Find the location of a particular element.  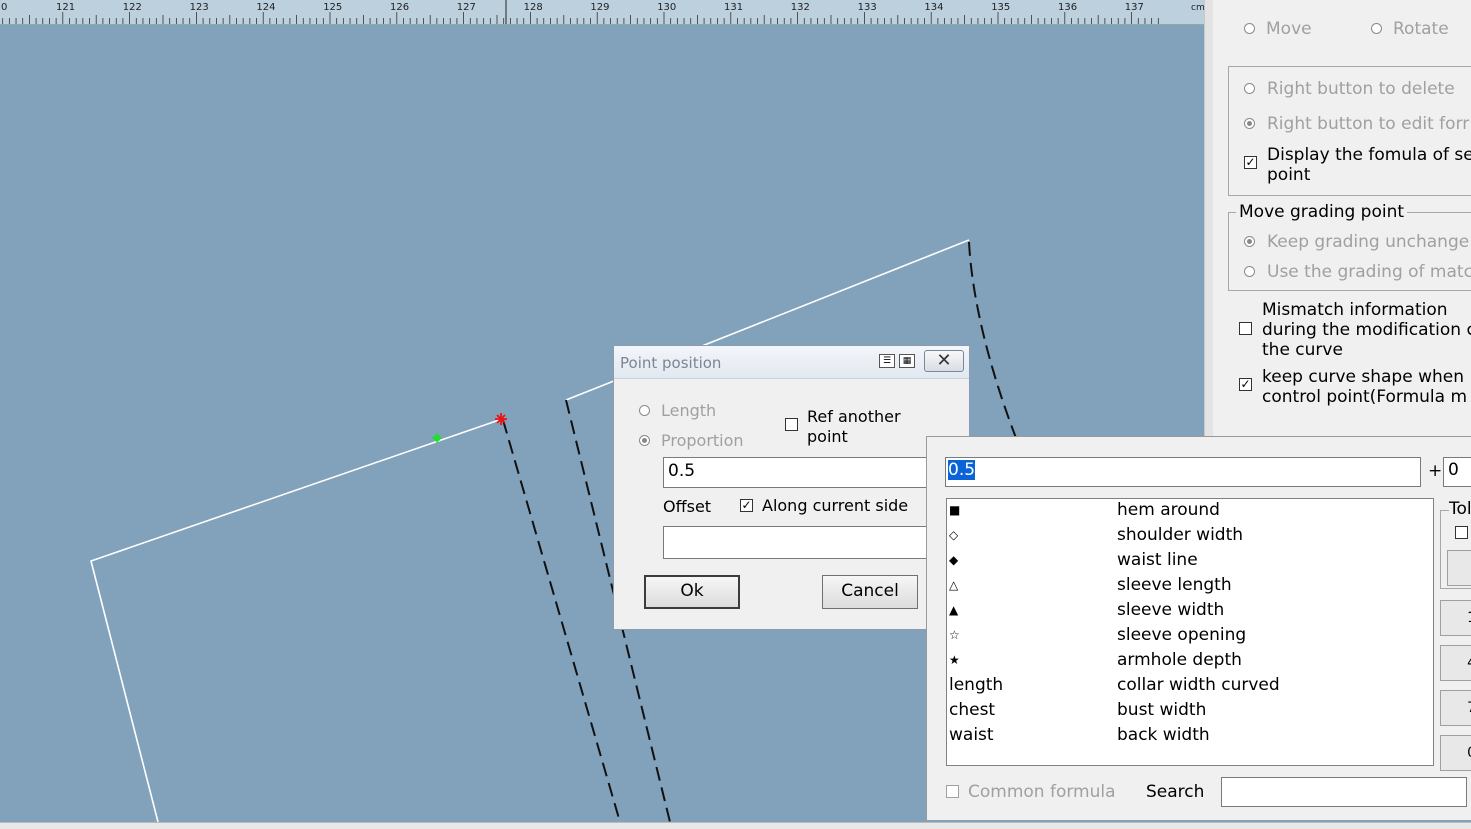

mismatch-line2: during the modification c is located at coordinates (1366, 330).